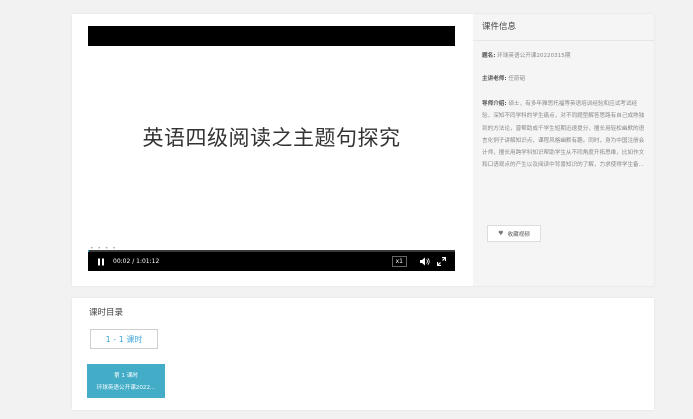  What do you see at coordinates (271, 138) in the screenshot?
I see `slide-title: 英语四级阅读之主题句探究` at bounding box center [271, 138].